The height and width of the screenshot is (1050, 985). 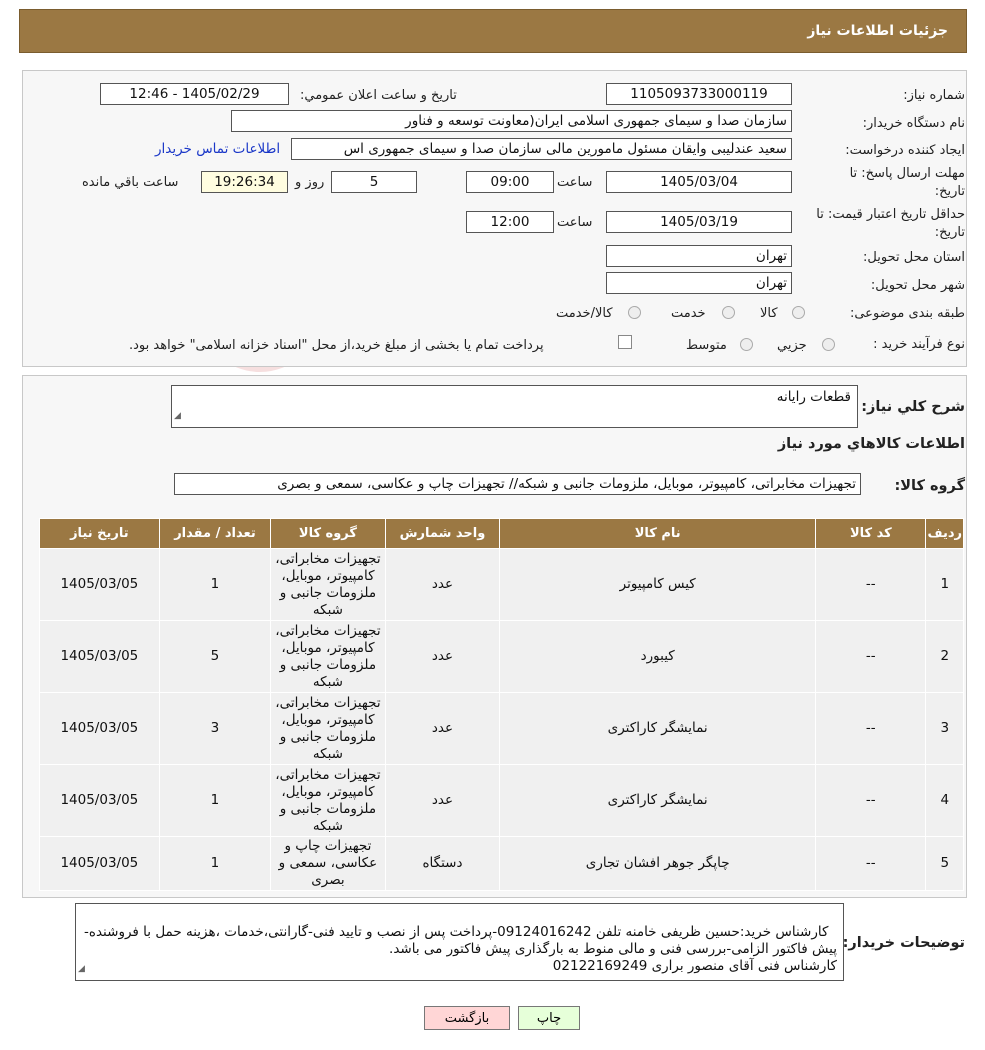 What do you see at coordinates (871, 533) in the screenshot?
I see `col-header-code: کد کالا` at bounding box center [871, 533].